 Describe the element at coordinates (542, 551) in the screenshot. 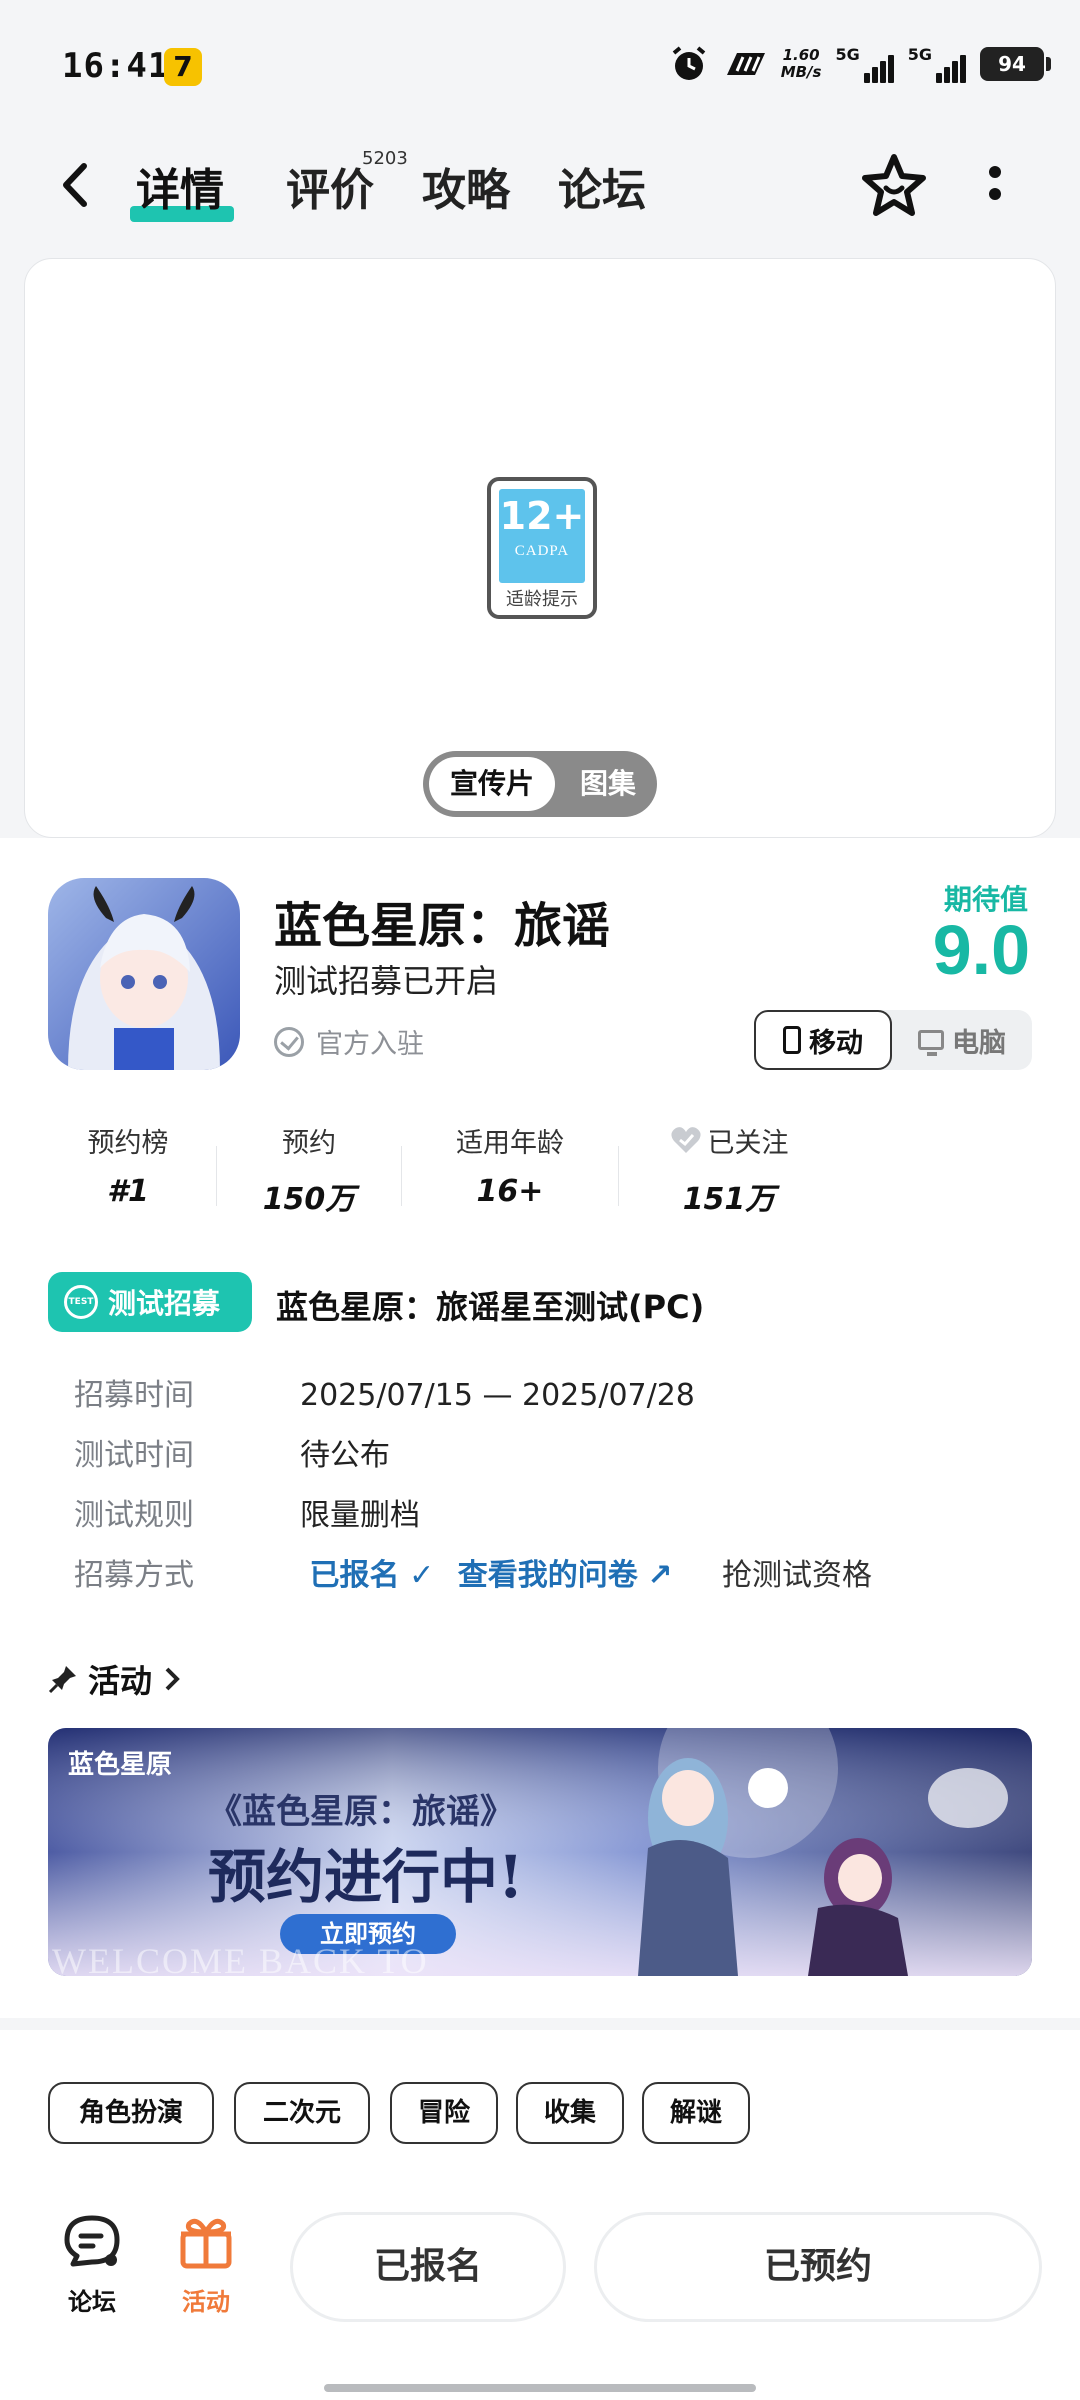

I see `rating-org: CADPA` at that location.